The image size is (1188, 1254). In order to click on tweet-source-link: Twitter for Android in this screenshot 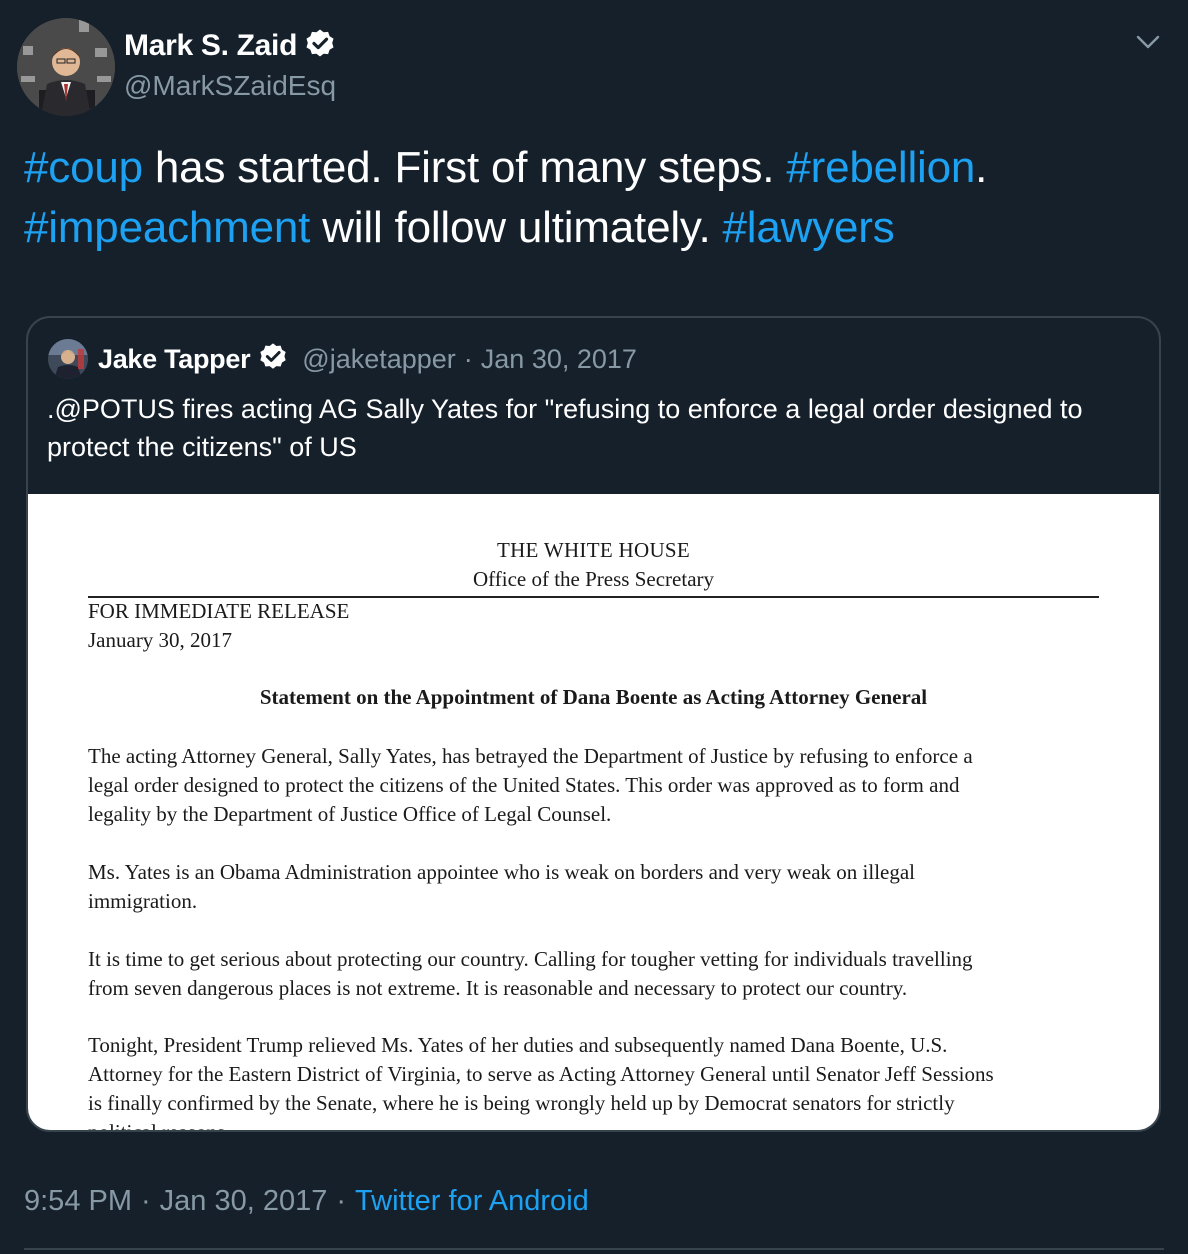, I will do `click(472, 1201)`.